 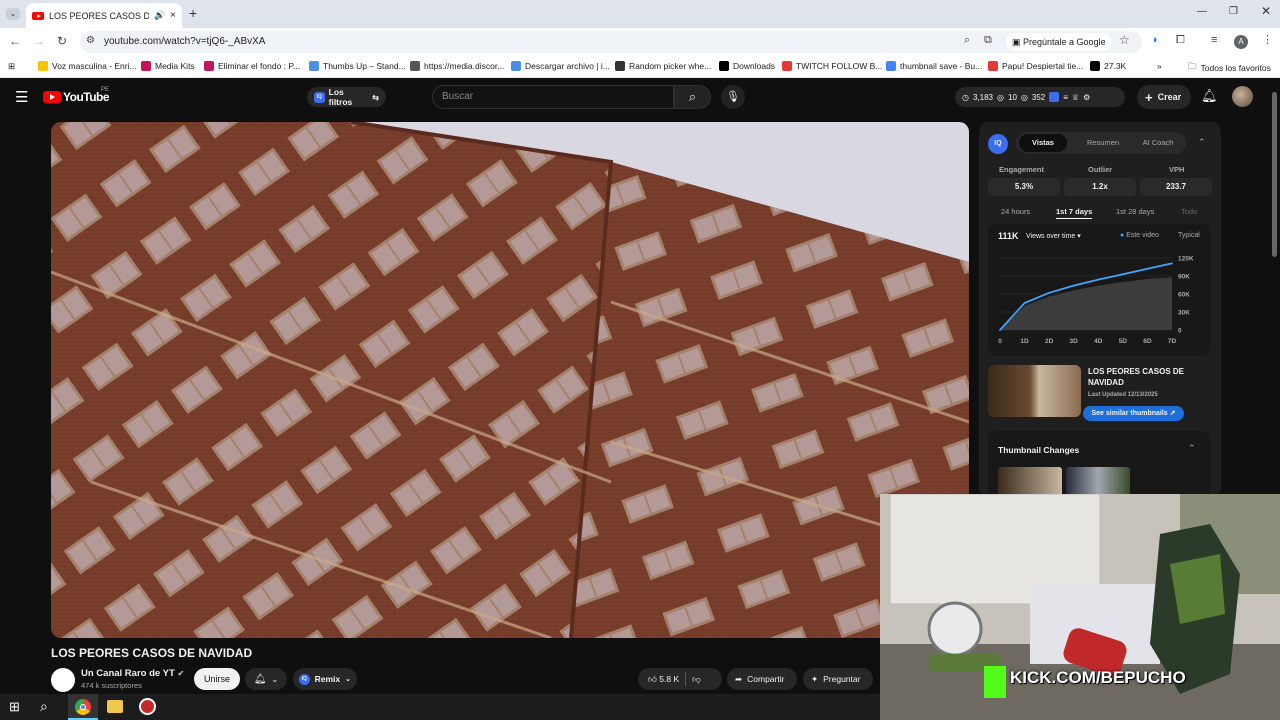 I want to click on join-button: Unirse, so click(x=217, y=679).